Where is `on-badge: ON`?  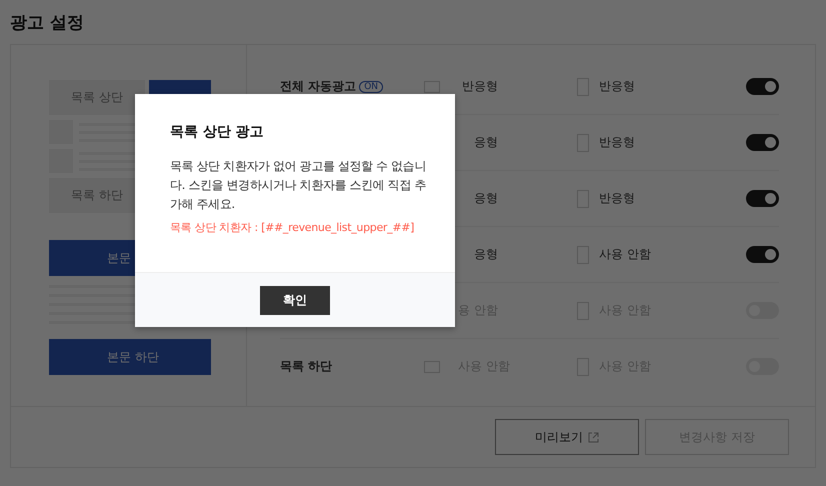 on-badge: ON is located at coordinates (371, 86).